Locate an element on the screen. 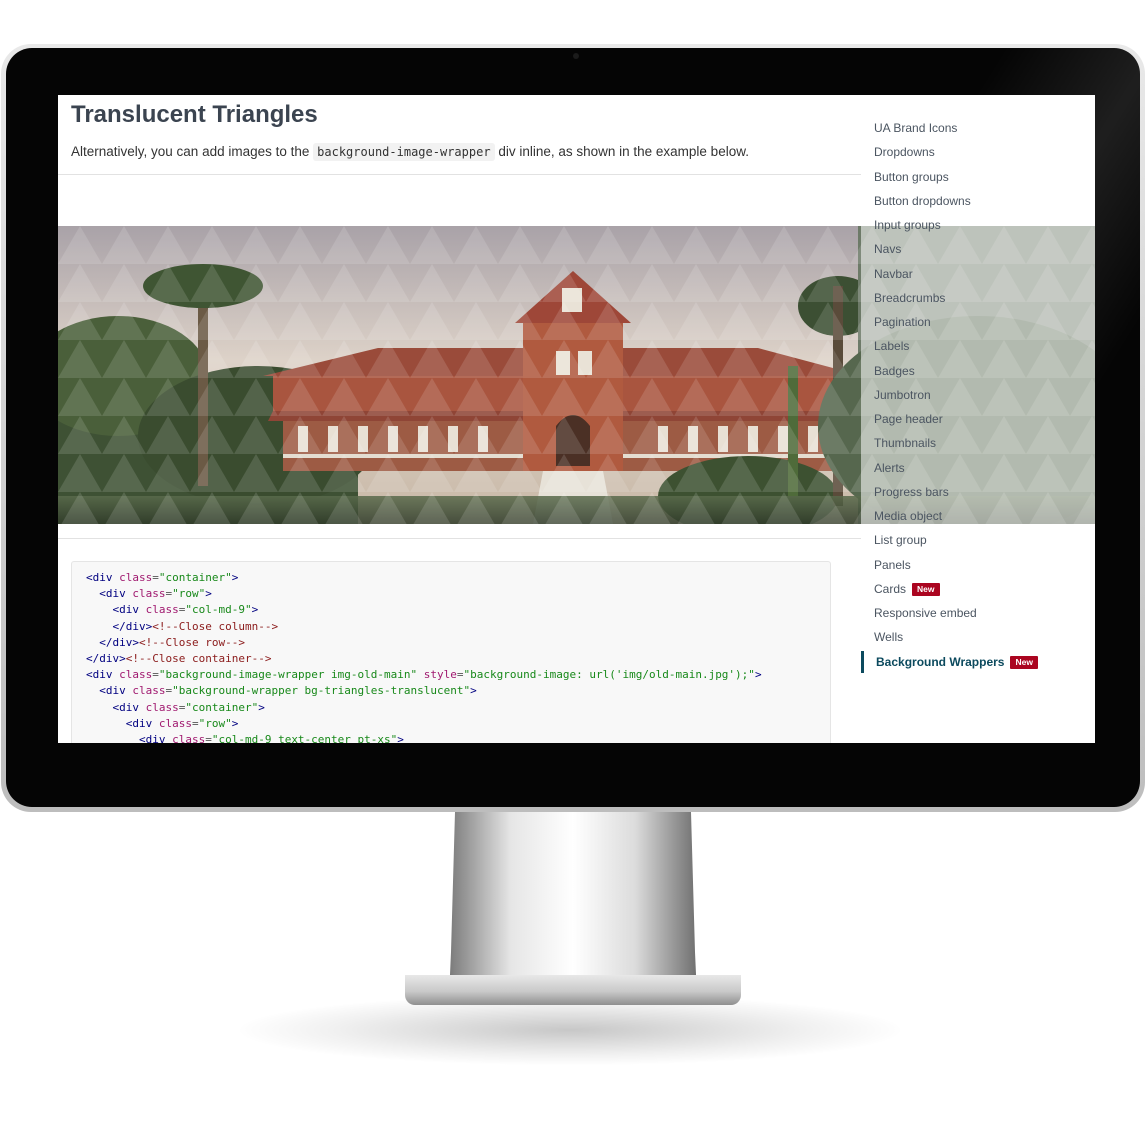 This screenshot has width=1146, height=1146. sidebar-item-thumbnails: Thumbnails is located at coordinates (905, 443).